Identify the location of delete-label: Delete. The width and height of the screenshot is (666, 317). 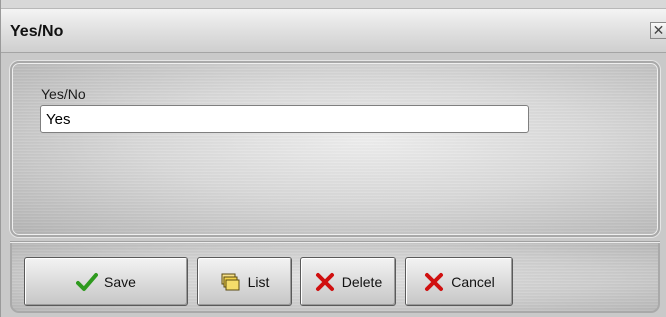
(362, 281).